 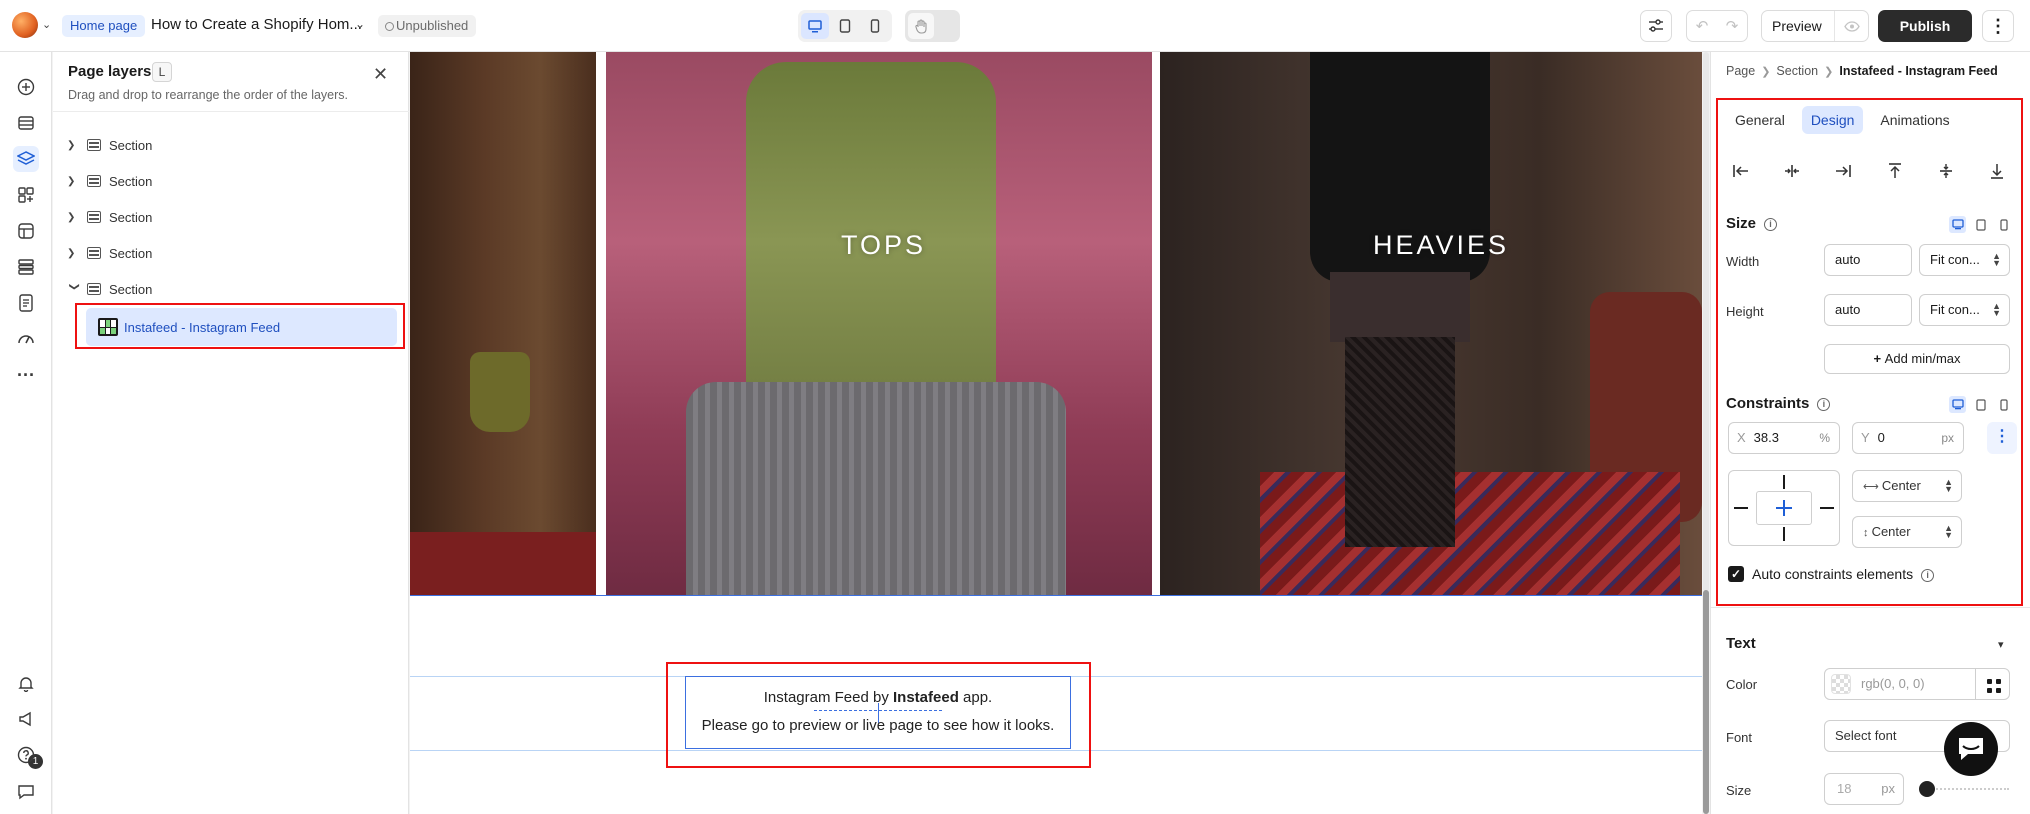 I want to click on device-switcher, so click(x=845, y=26).